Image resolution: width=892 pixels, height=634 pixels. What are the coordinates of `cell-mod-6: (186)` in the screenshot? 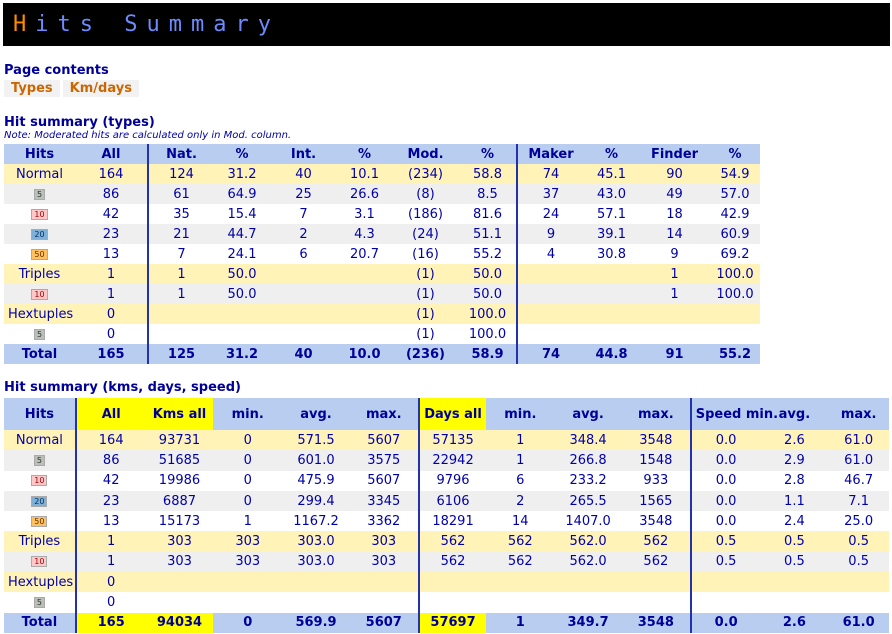 It's located at (425, 214).